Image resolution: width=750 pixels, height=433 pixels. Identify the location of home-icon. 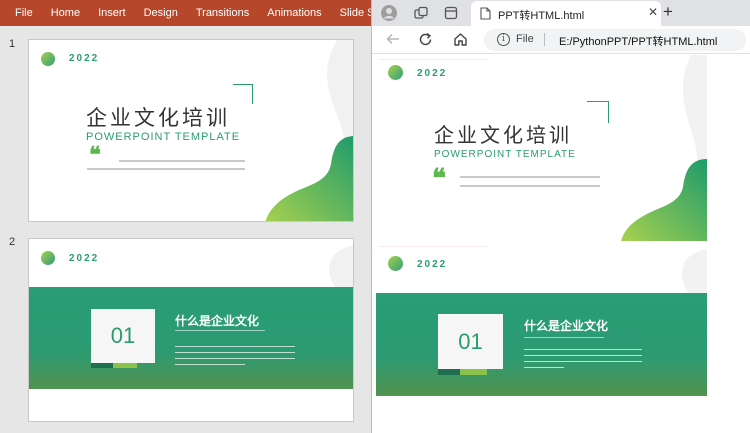
(460, 41).